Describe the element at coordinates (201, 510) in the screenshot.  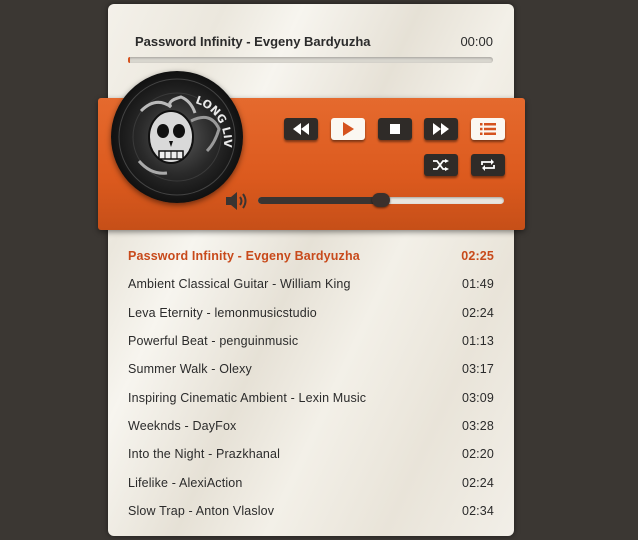
I see `track-title: Slow Trap - Anton Vlaslov` at that location.